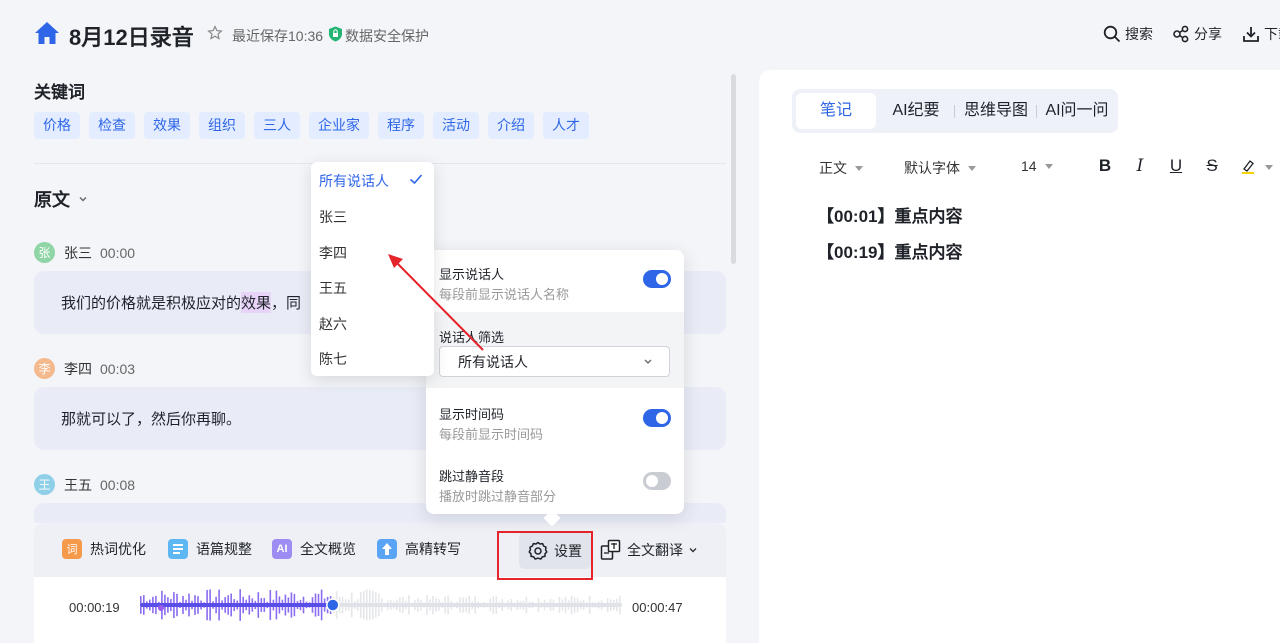 This screenshot has height=643, width=1280. I want to click on home-icon, so click(47, 33).